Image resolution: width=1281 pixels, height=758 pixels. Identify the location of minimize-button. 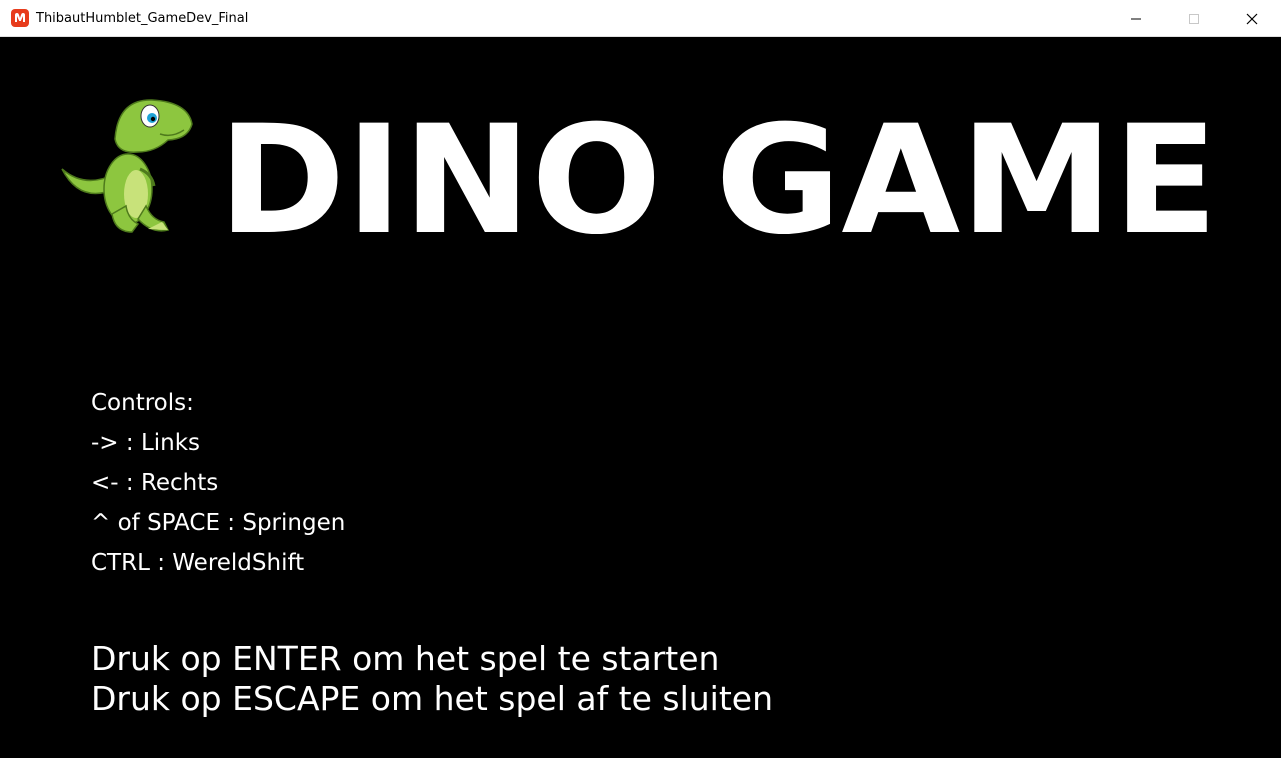
(1136, 18).